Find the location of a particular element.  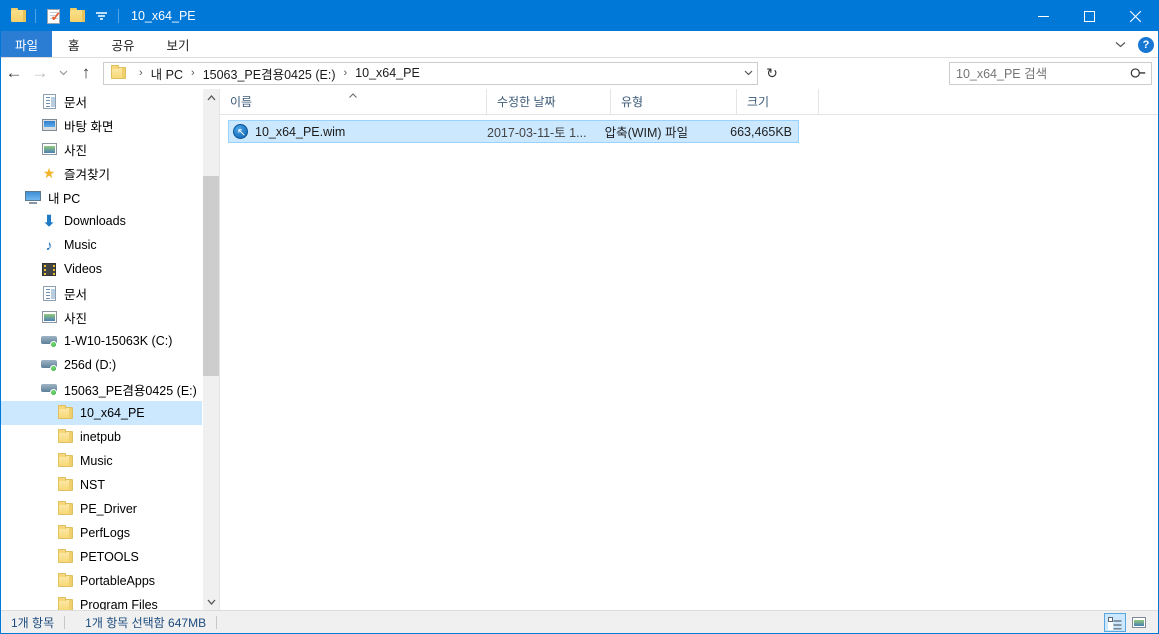

breadcrumb-item-2: 10_x64_PE is located at coordinates (387, 73).